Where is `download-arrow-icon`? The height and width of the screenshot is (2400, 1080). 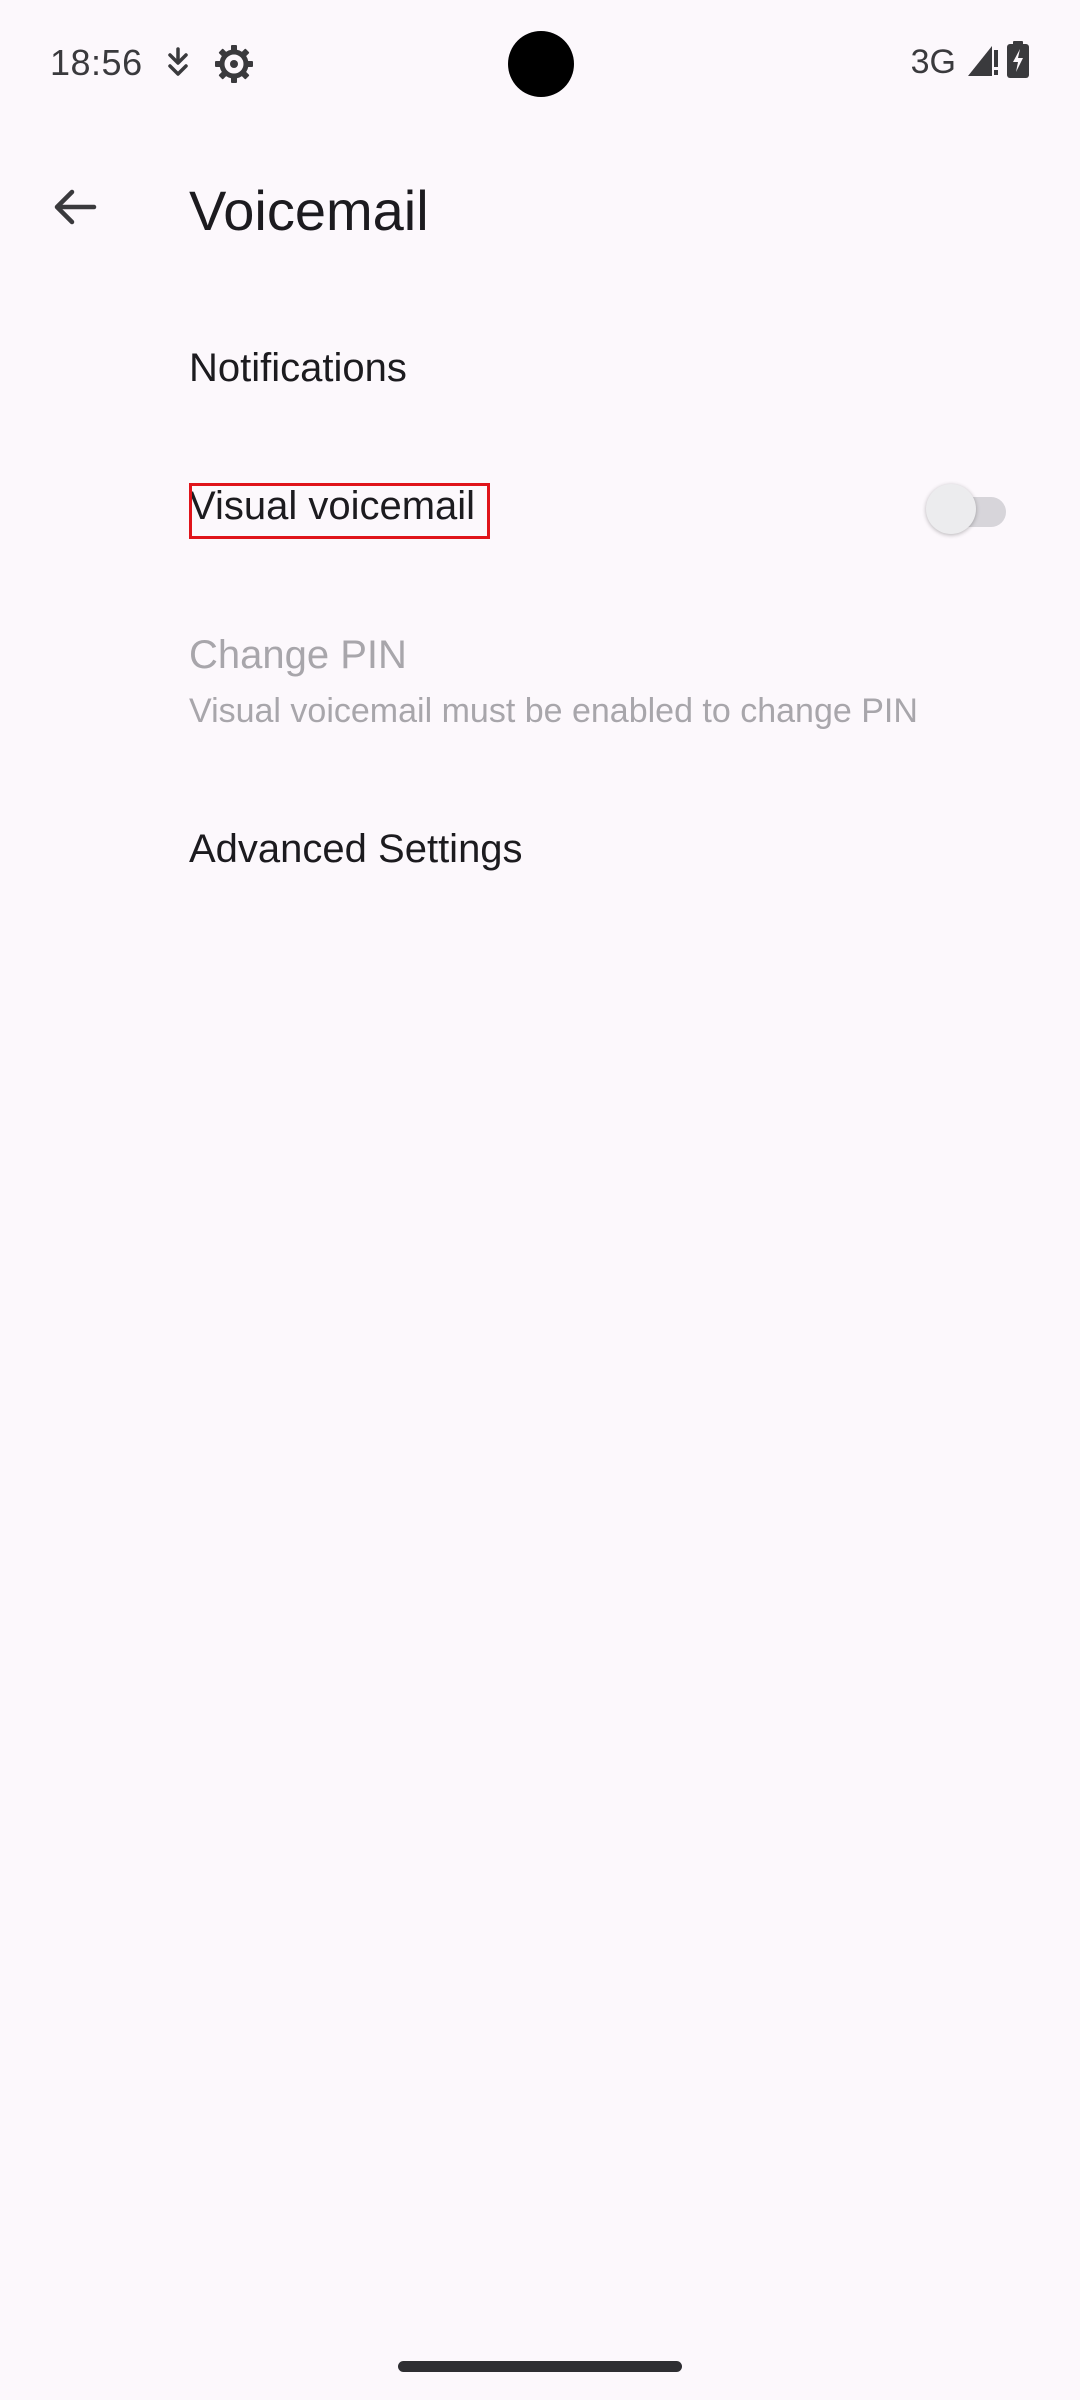 download-arrow-icon is located at coordinates (178, 65).